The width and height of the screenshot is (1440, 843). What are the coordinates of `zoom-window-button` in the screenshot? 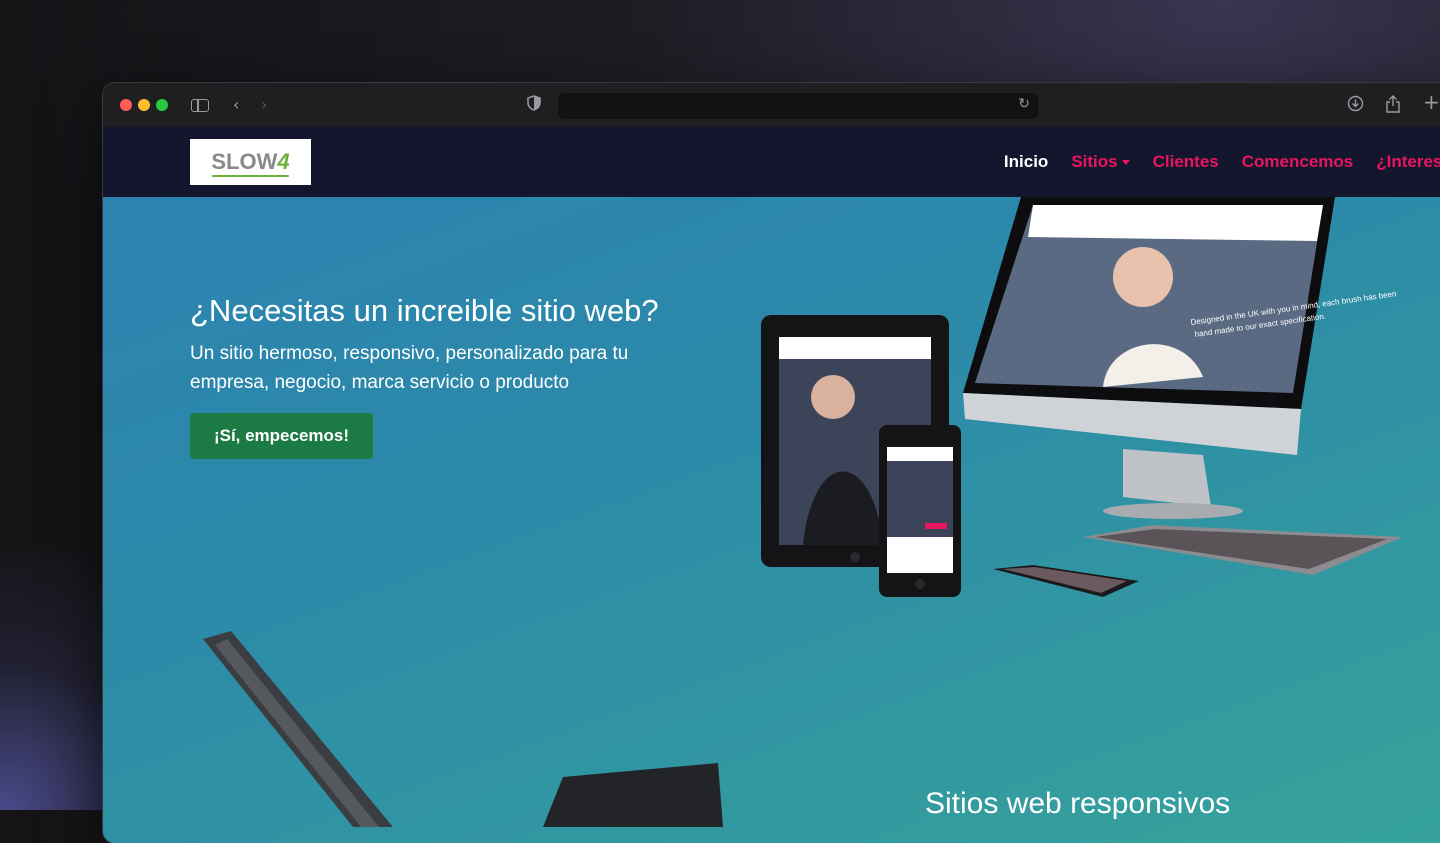 It's located at (162, 105).